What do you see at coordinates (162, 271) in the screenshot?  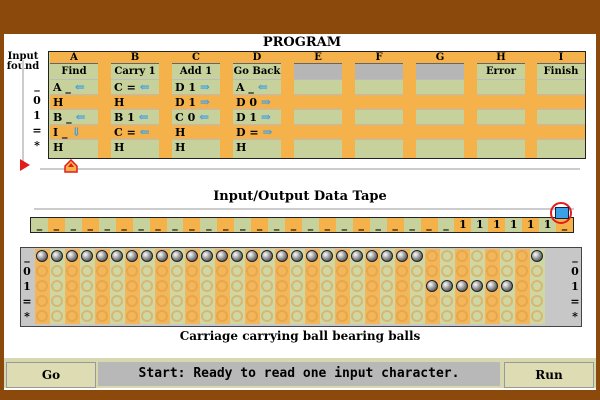 I see `empty-ball-slot` at bounding box center [162, 271].